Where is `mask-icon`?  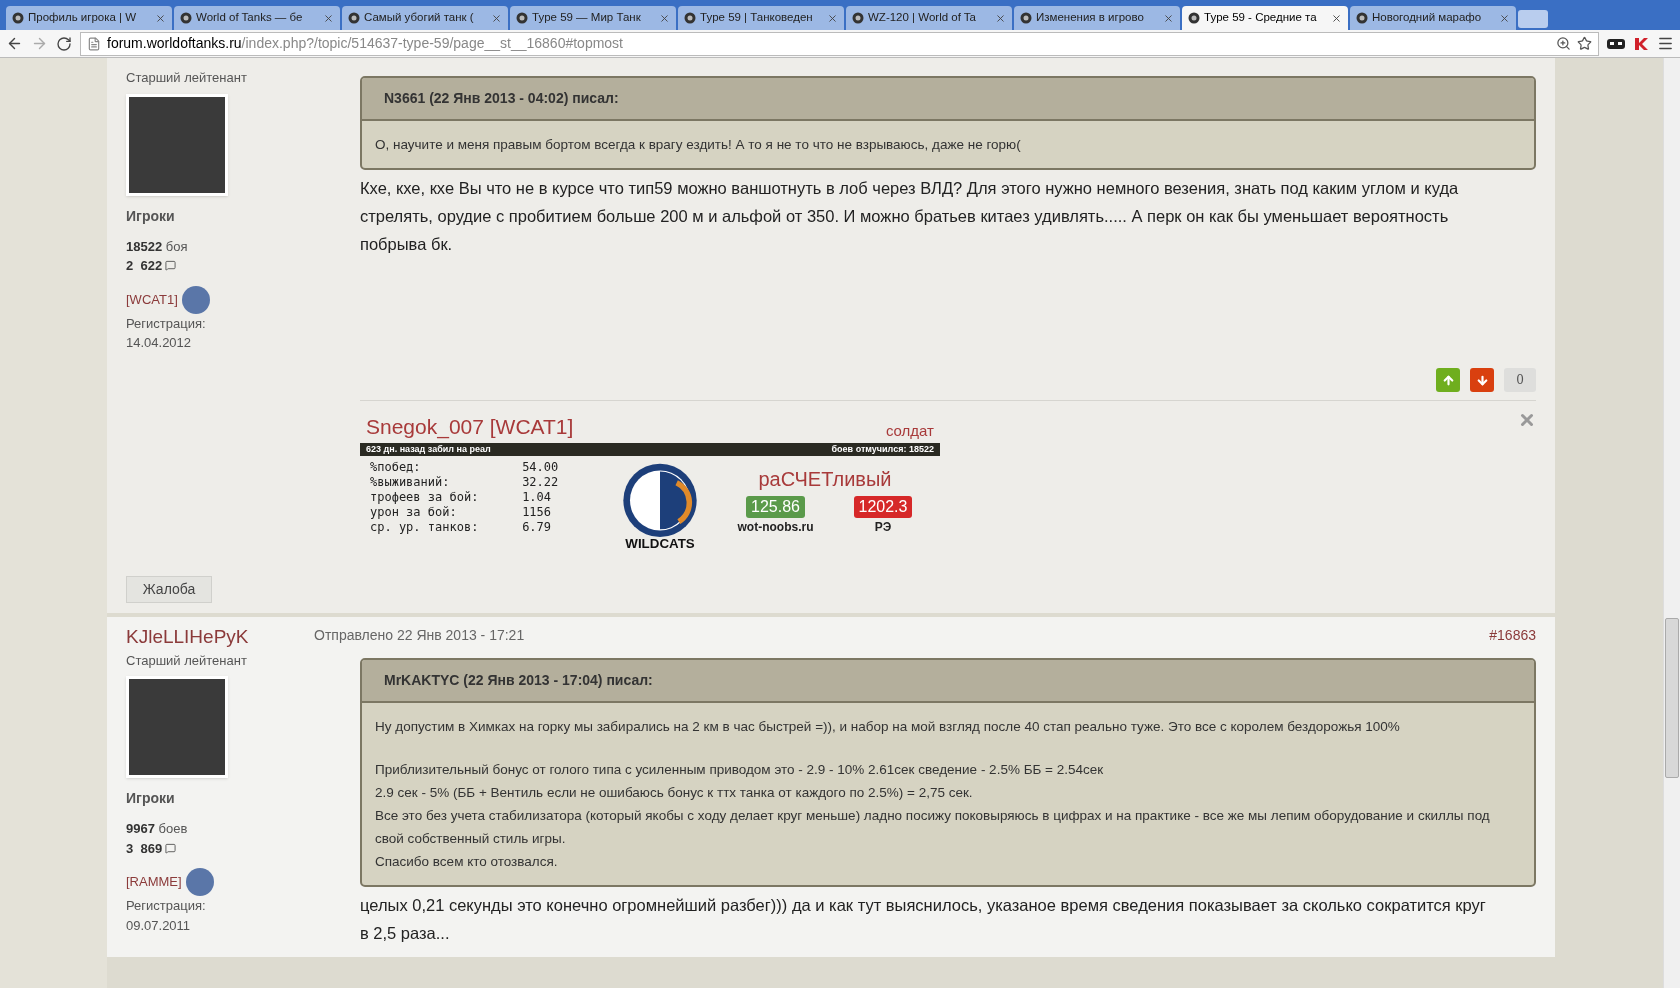
mask-icon is located at coordinates (1616, 43).